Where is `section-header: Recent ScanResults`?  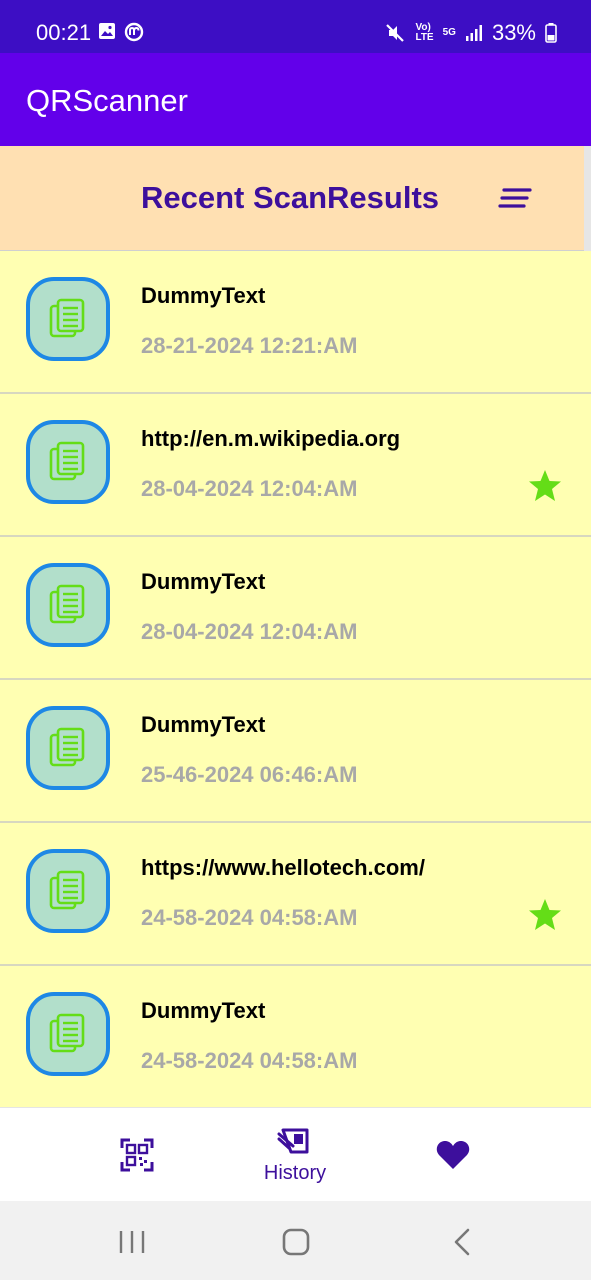 section-header: Recent ScanResults is located at coordinates (292, 199).